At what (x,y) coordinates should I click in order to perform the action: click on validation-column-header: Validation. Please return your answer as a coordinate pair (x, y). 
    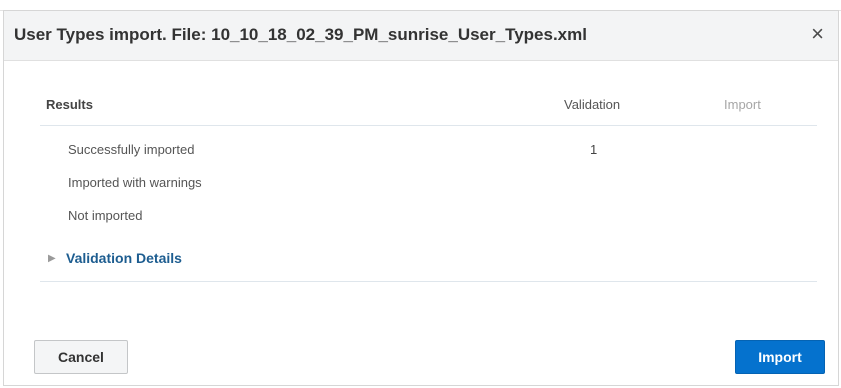
    Looking at the image, I should click on (592, 104).